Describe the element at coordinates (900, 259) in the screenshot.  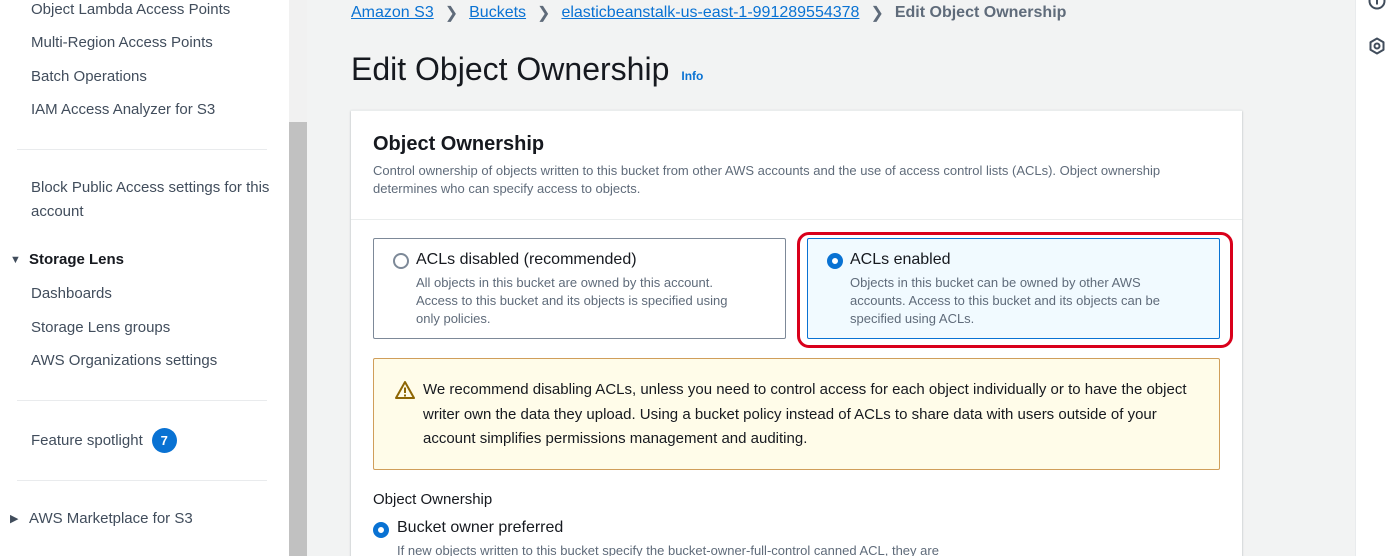
I see `tile-label: ACLs enabled` at that location.